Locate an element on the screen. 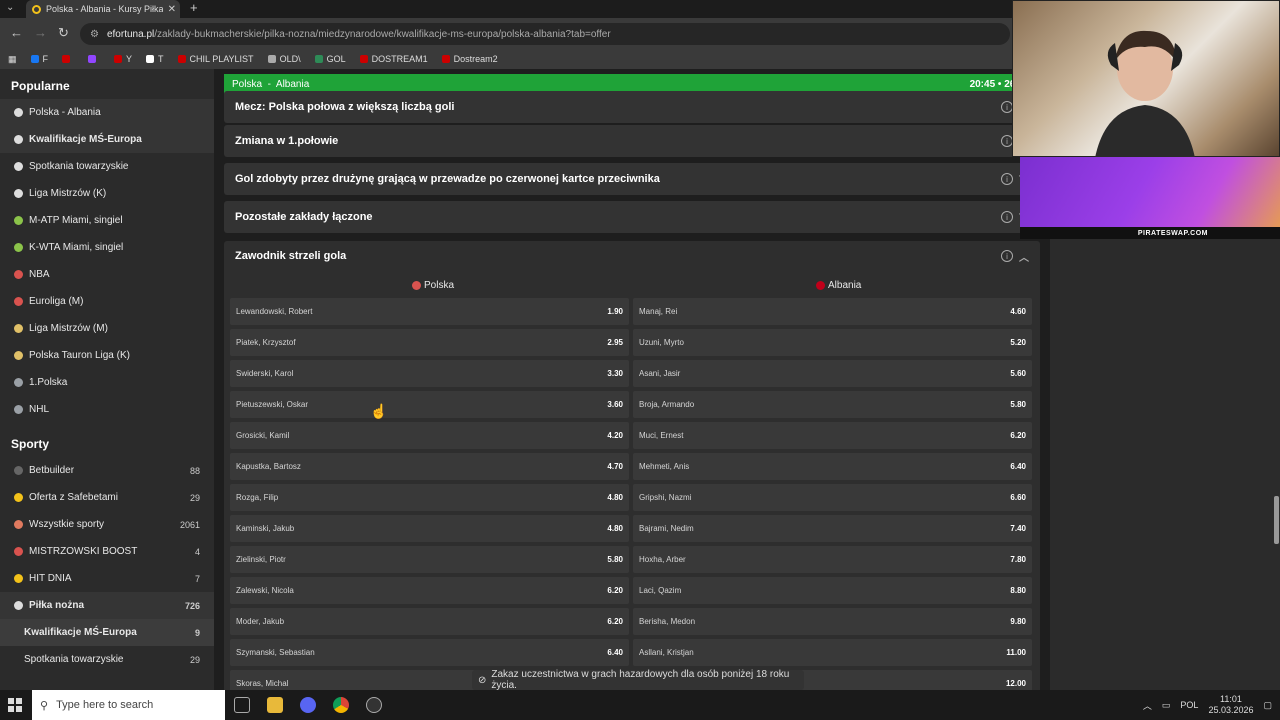 This screenshot has height=720, width=1280. bookmark-icon is located at coordinates (92, 59).